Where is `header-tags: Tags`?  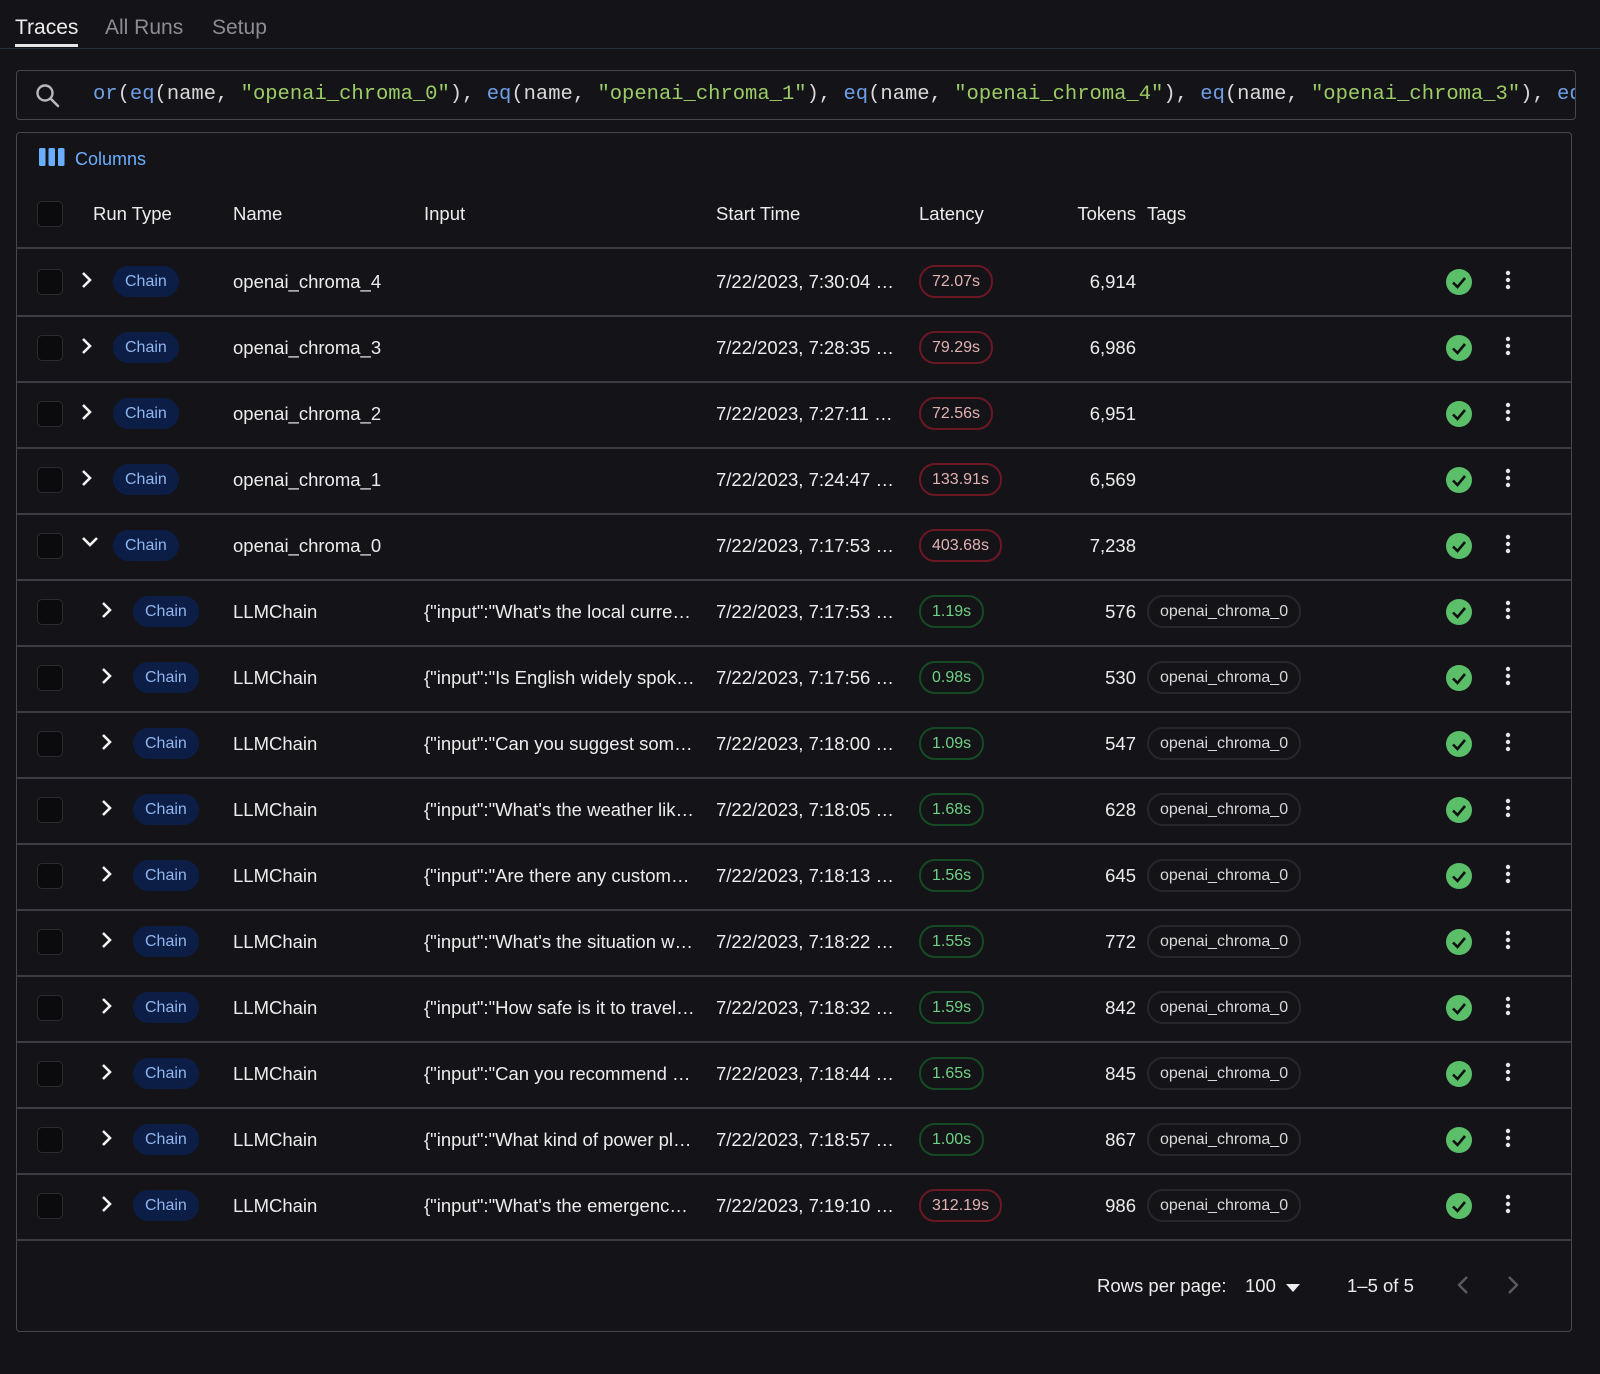
header-tags: Tags is located at coordinates (1166, 214).